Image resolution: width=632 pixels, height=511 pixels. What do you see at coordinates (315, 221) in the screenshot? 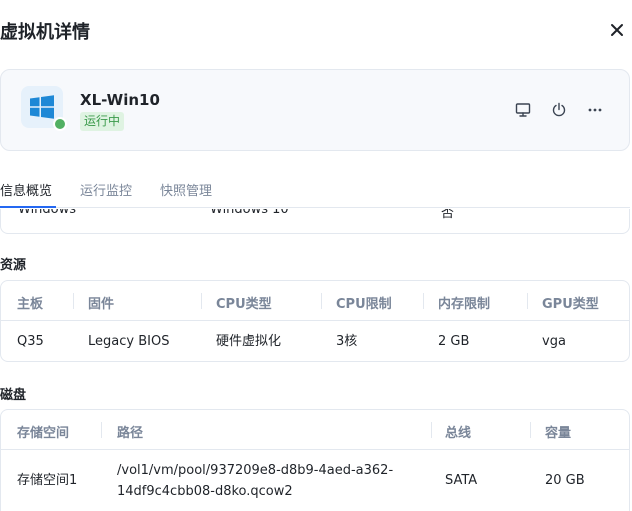
I see `overview-card: Windows Windows 10 否` at bounding box center [315, 221].